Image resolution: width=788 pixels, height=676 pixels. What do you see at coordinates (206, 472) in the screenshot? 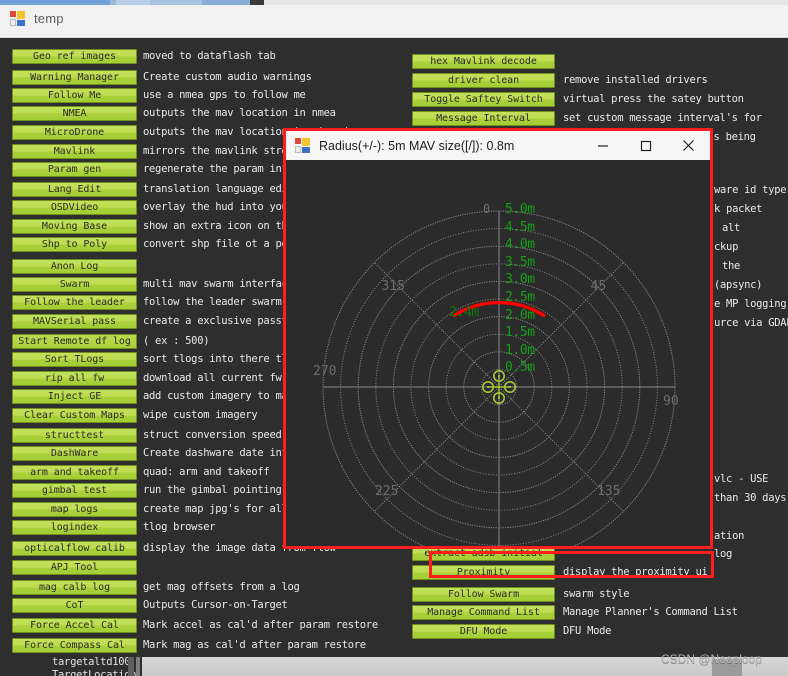
I see `tool-description: quad: arm and takeoff` at bounding box center [206, 472].